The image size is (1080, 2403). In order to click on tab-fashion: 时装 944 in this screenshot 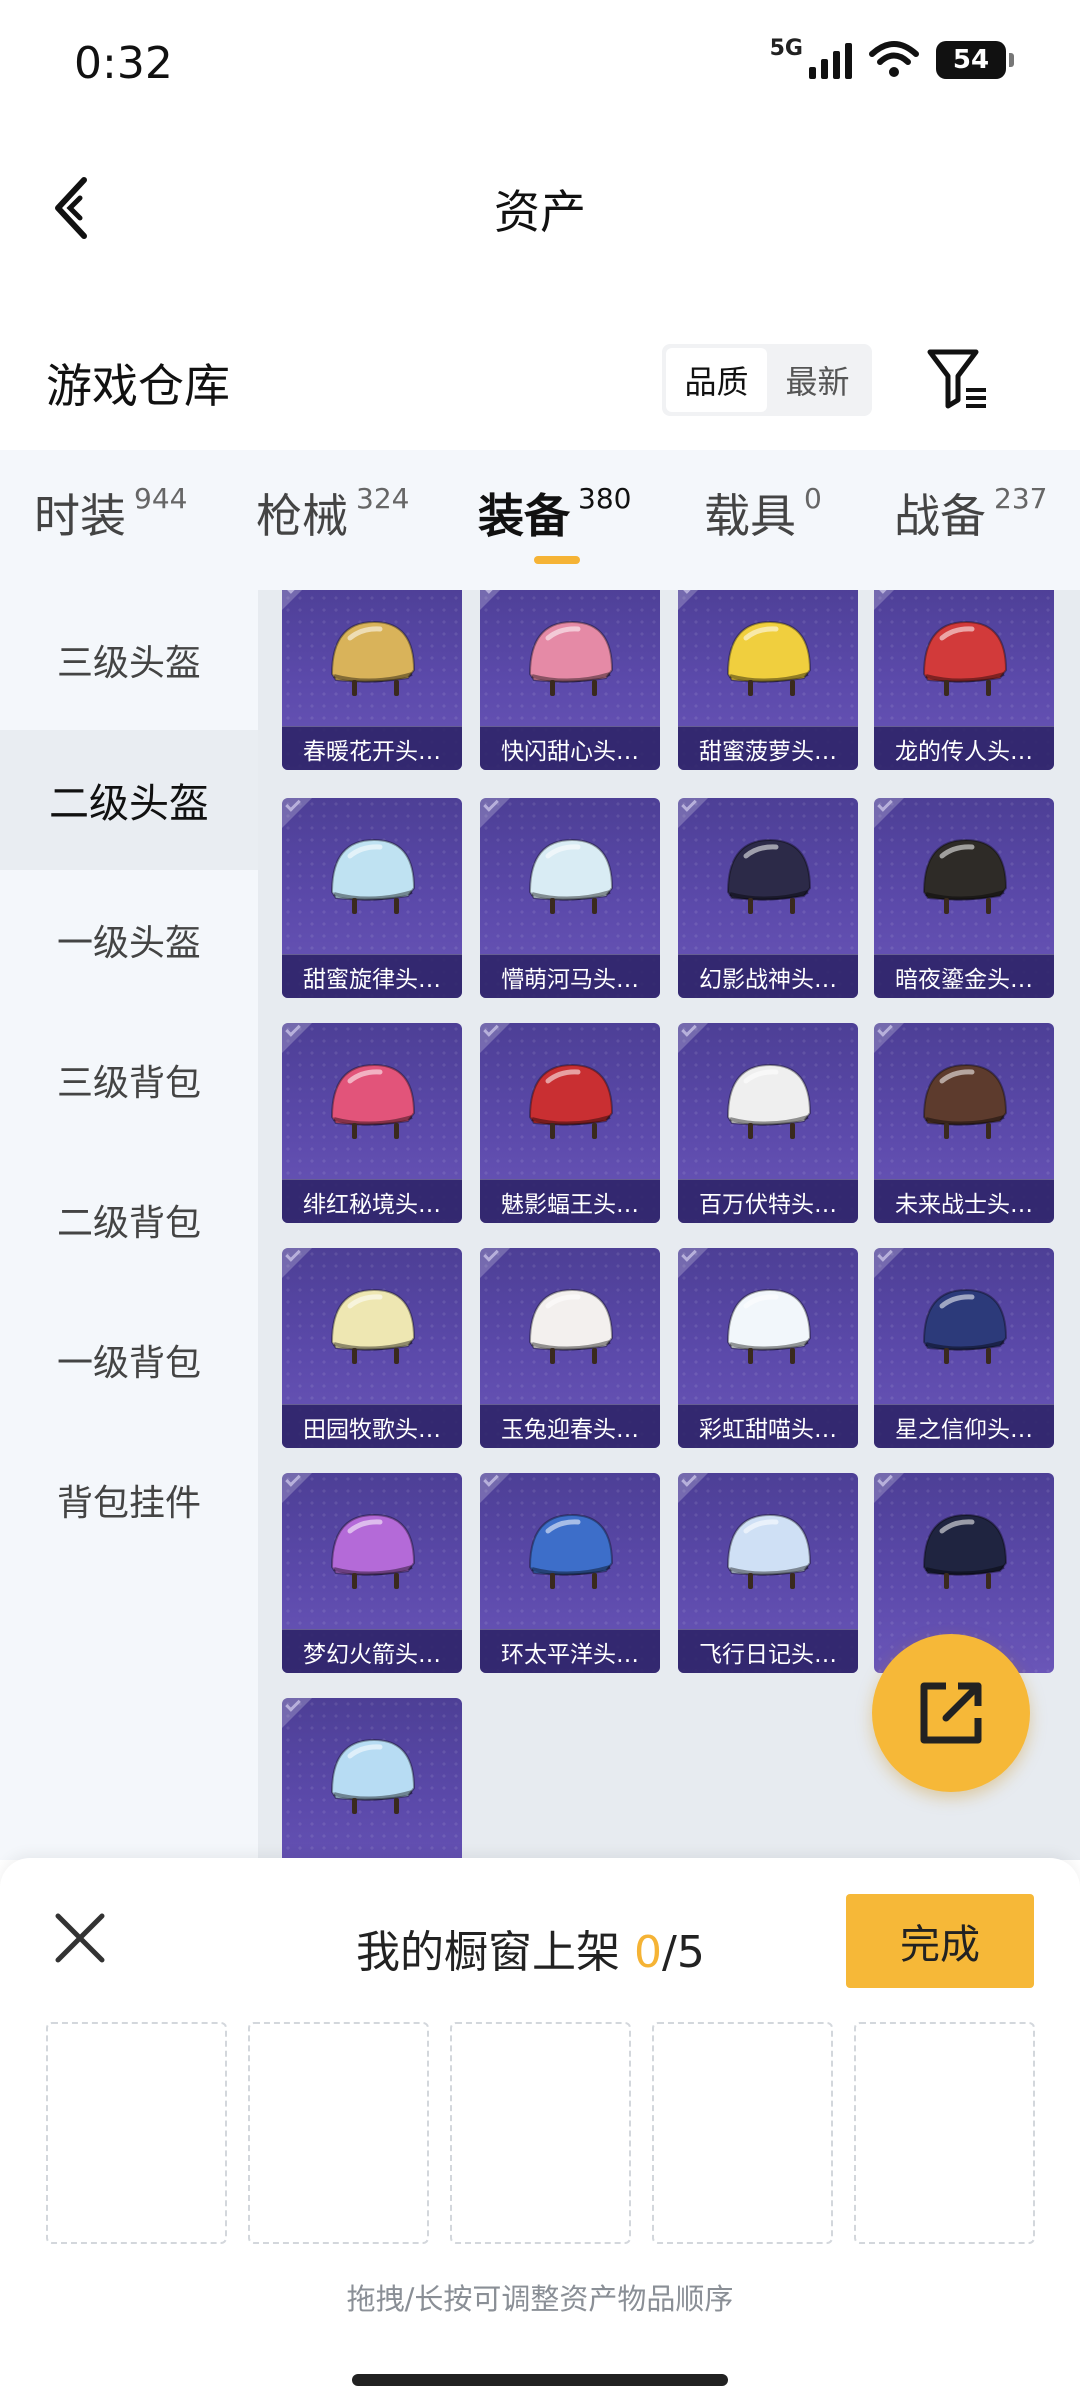, I will do `click(110, 513)`.